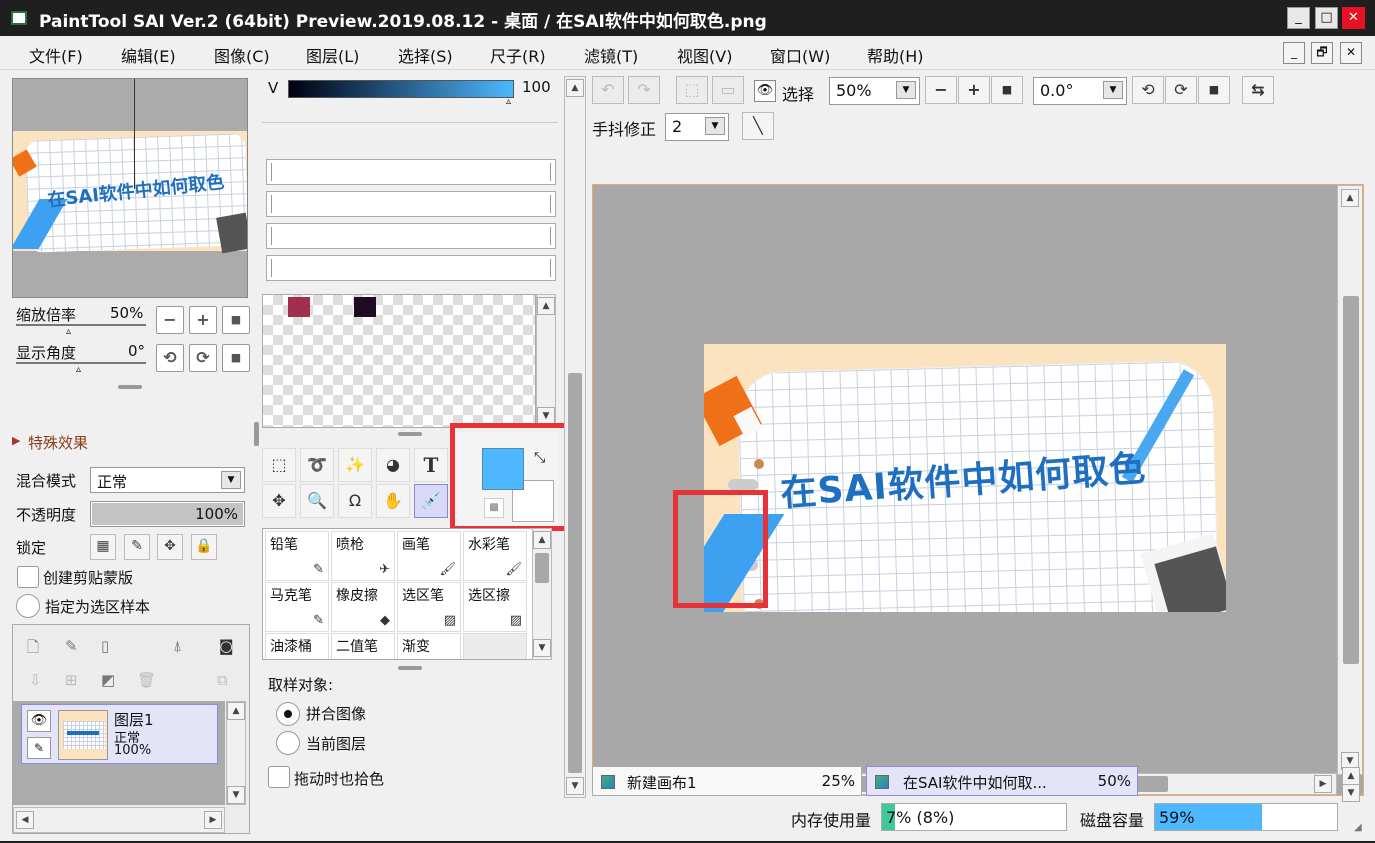  I want to click on lock-transparency-icon: ▦, so click(103, 547).